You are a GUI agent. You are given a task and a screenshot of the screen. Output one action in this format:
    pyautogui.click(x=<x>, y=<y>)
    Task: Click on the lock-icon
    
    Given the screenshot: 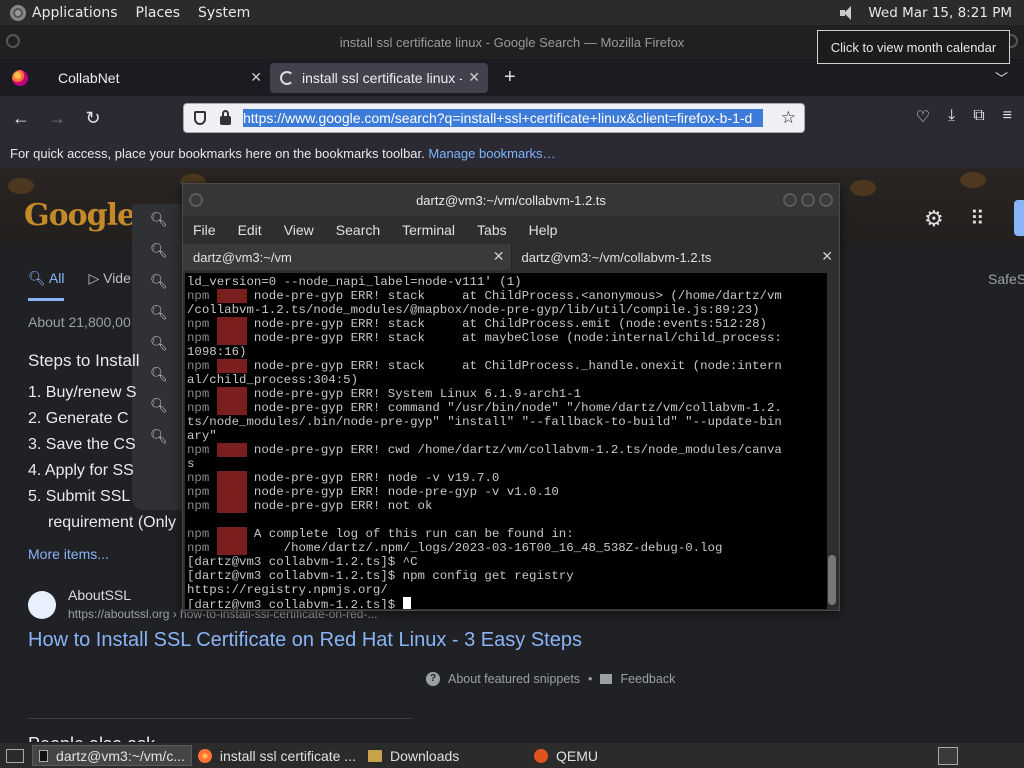 What is the action you would take?
    pyautogui.click(x=225, y=117)
    